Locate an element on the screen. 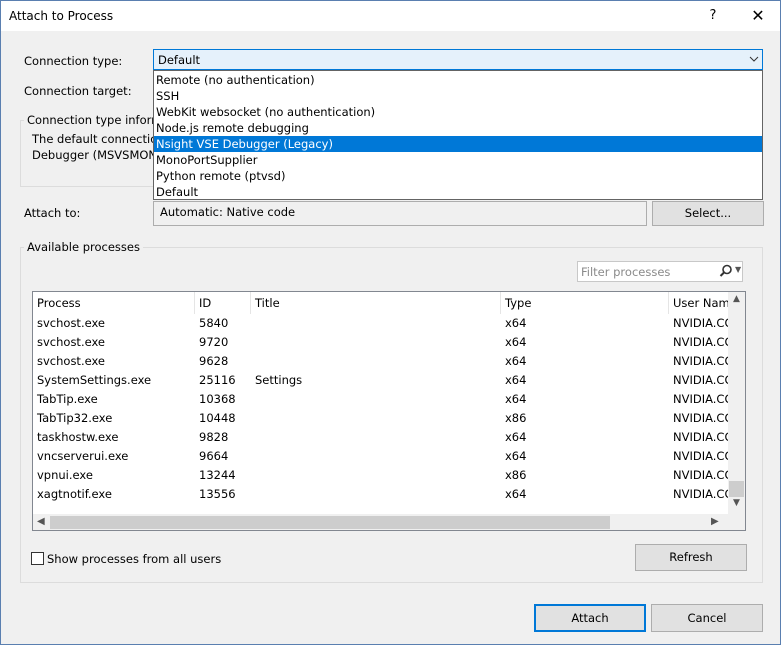 The height and width of the screenshot is (645, 781). table-row: vpnui.exe 13244 x86 NVIDIA.CO is located at coordinates (383, 475).